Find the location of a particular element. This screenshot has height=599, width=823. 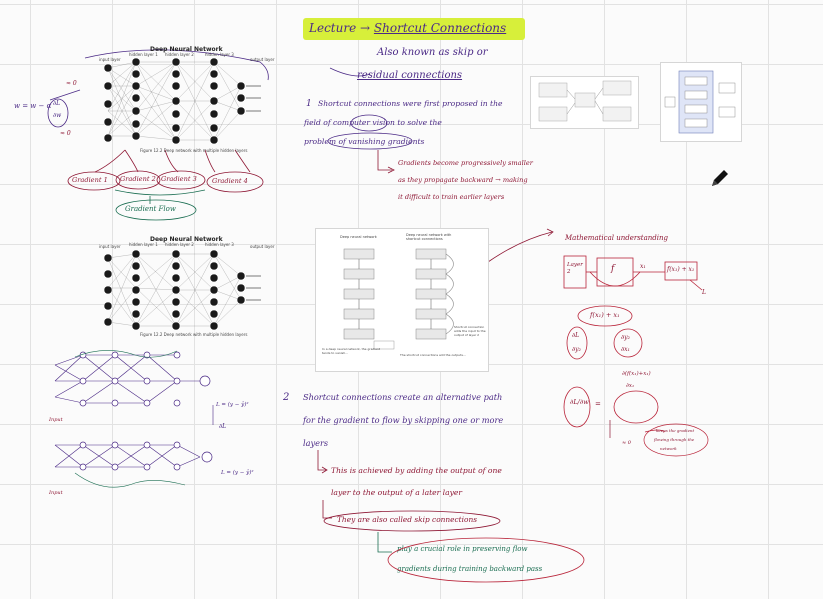

residual-block-thumbnail is located at coordinates (584, 102).